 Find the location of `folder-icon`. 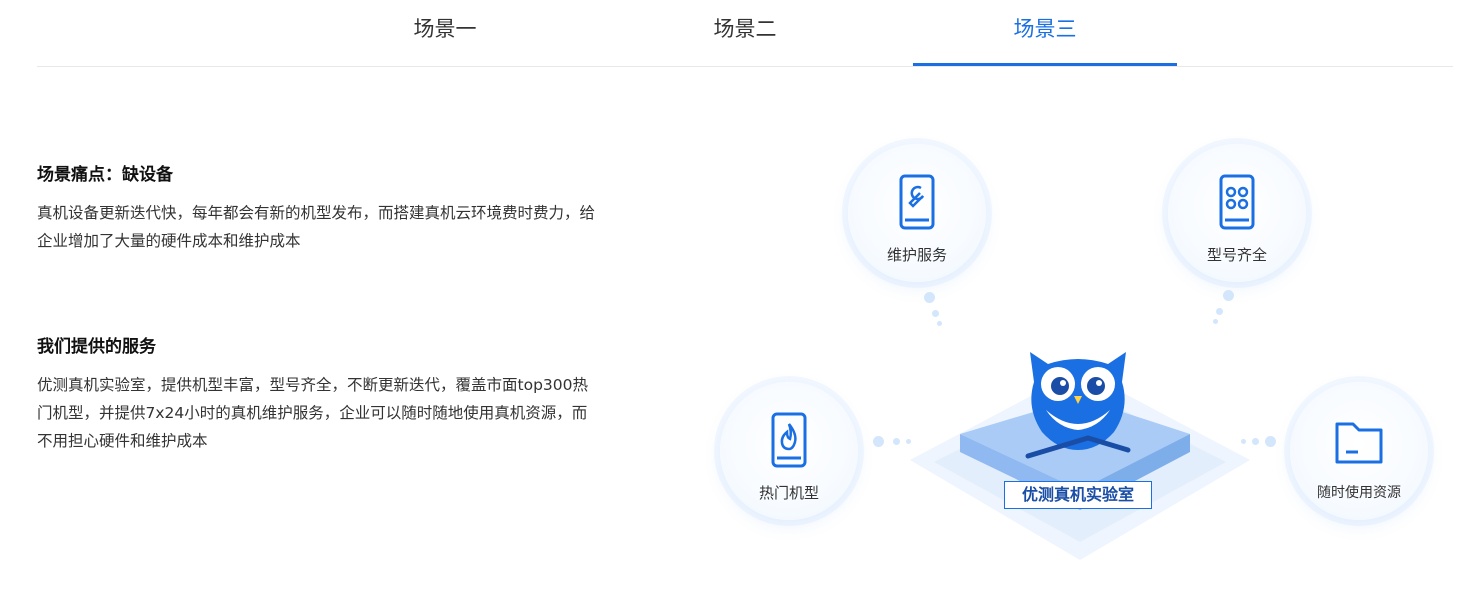

folder-icon is located at coordinates (1359, 443).